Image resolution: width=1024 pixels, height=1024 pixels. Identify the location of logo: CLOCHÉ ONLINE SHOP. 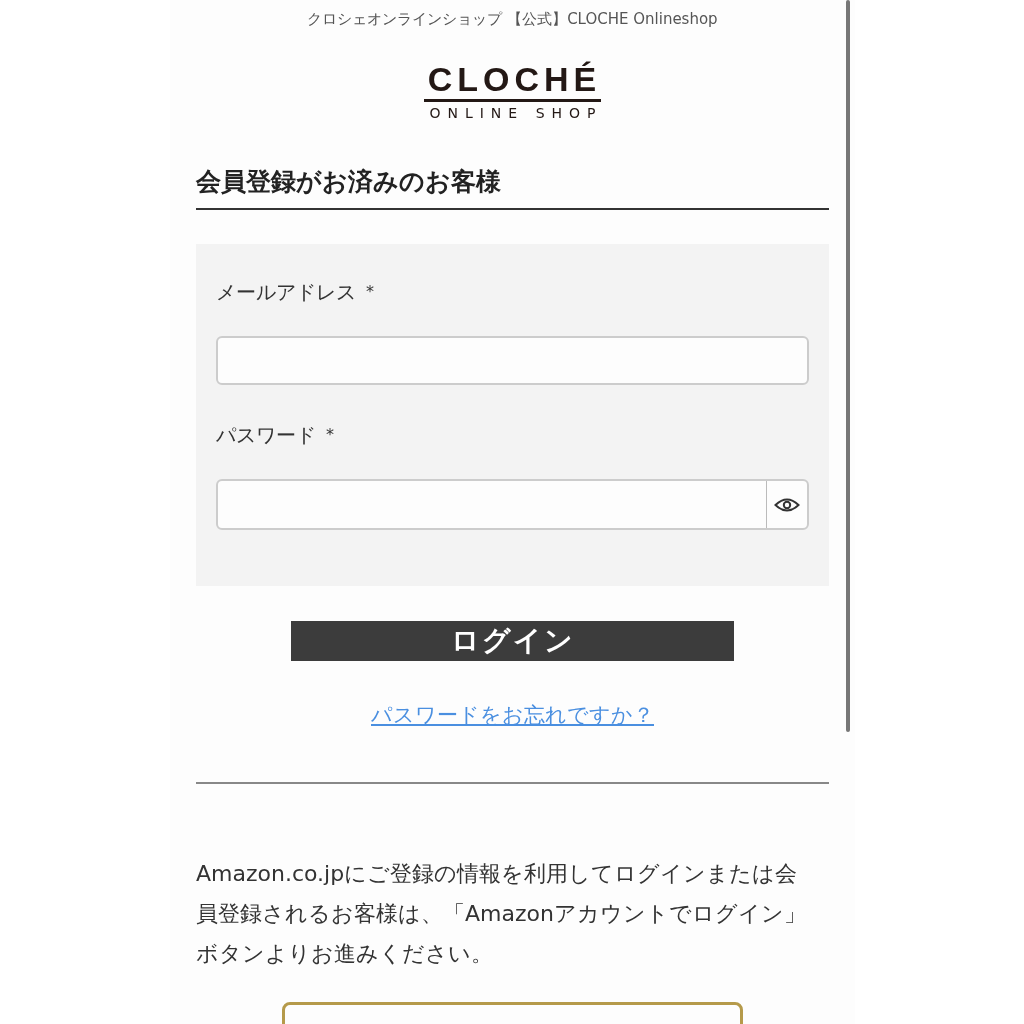
(512, 90).